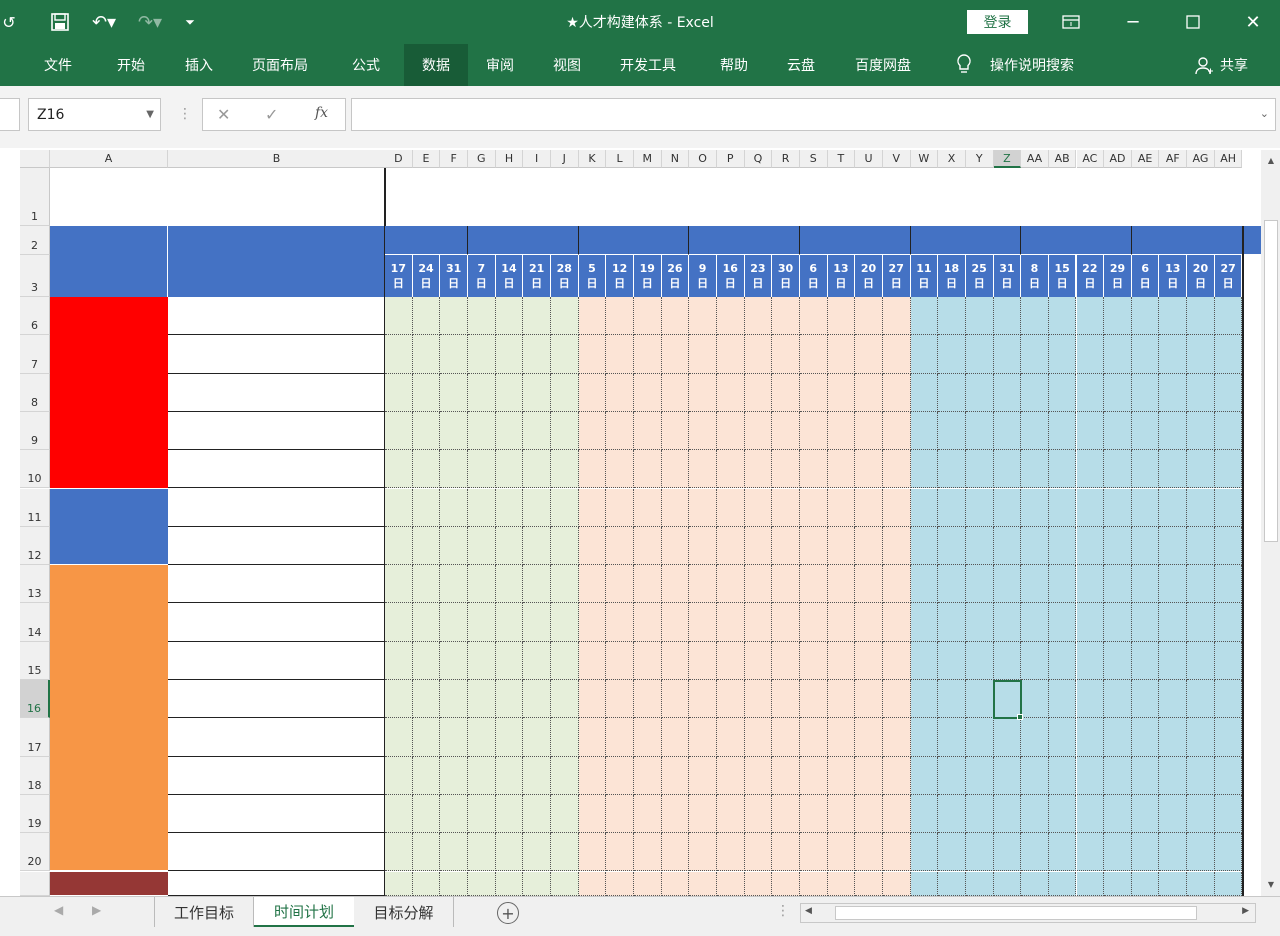 This screenshot has height=936, width=1280. What do you see at coordinates (35, 392) in the screenshot?
I see `row-header: 8` at bounding box center [35, 392].